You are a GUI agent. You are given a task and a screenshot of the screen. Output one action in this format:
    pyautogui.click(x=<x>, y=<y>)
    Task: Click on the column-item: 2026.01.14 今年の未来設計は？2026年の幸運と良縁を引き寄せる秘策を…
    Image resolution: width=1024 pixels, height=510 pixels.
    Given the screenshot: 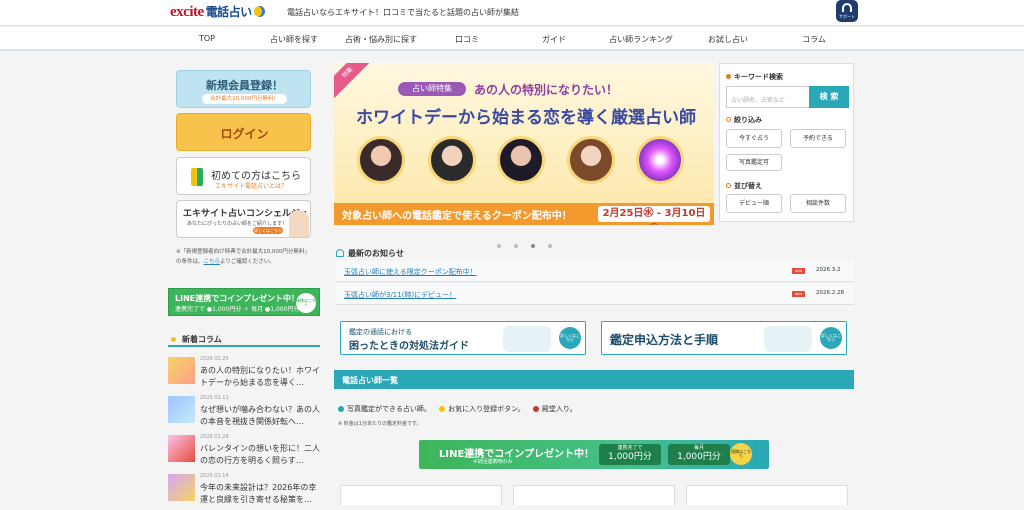 What is the action you would take?
    pyautogui.click(x=244, y=491)
    